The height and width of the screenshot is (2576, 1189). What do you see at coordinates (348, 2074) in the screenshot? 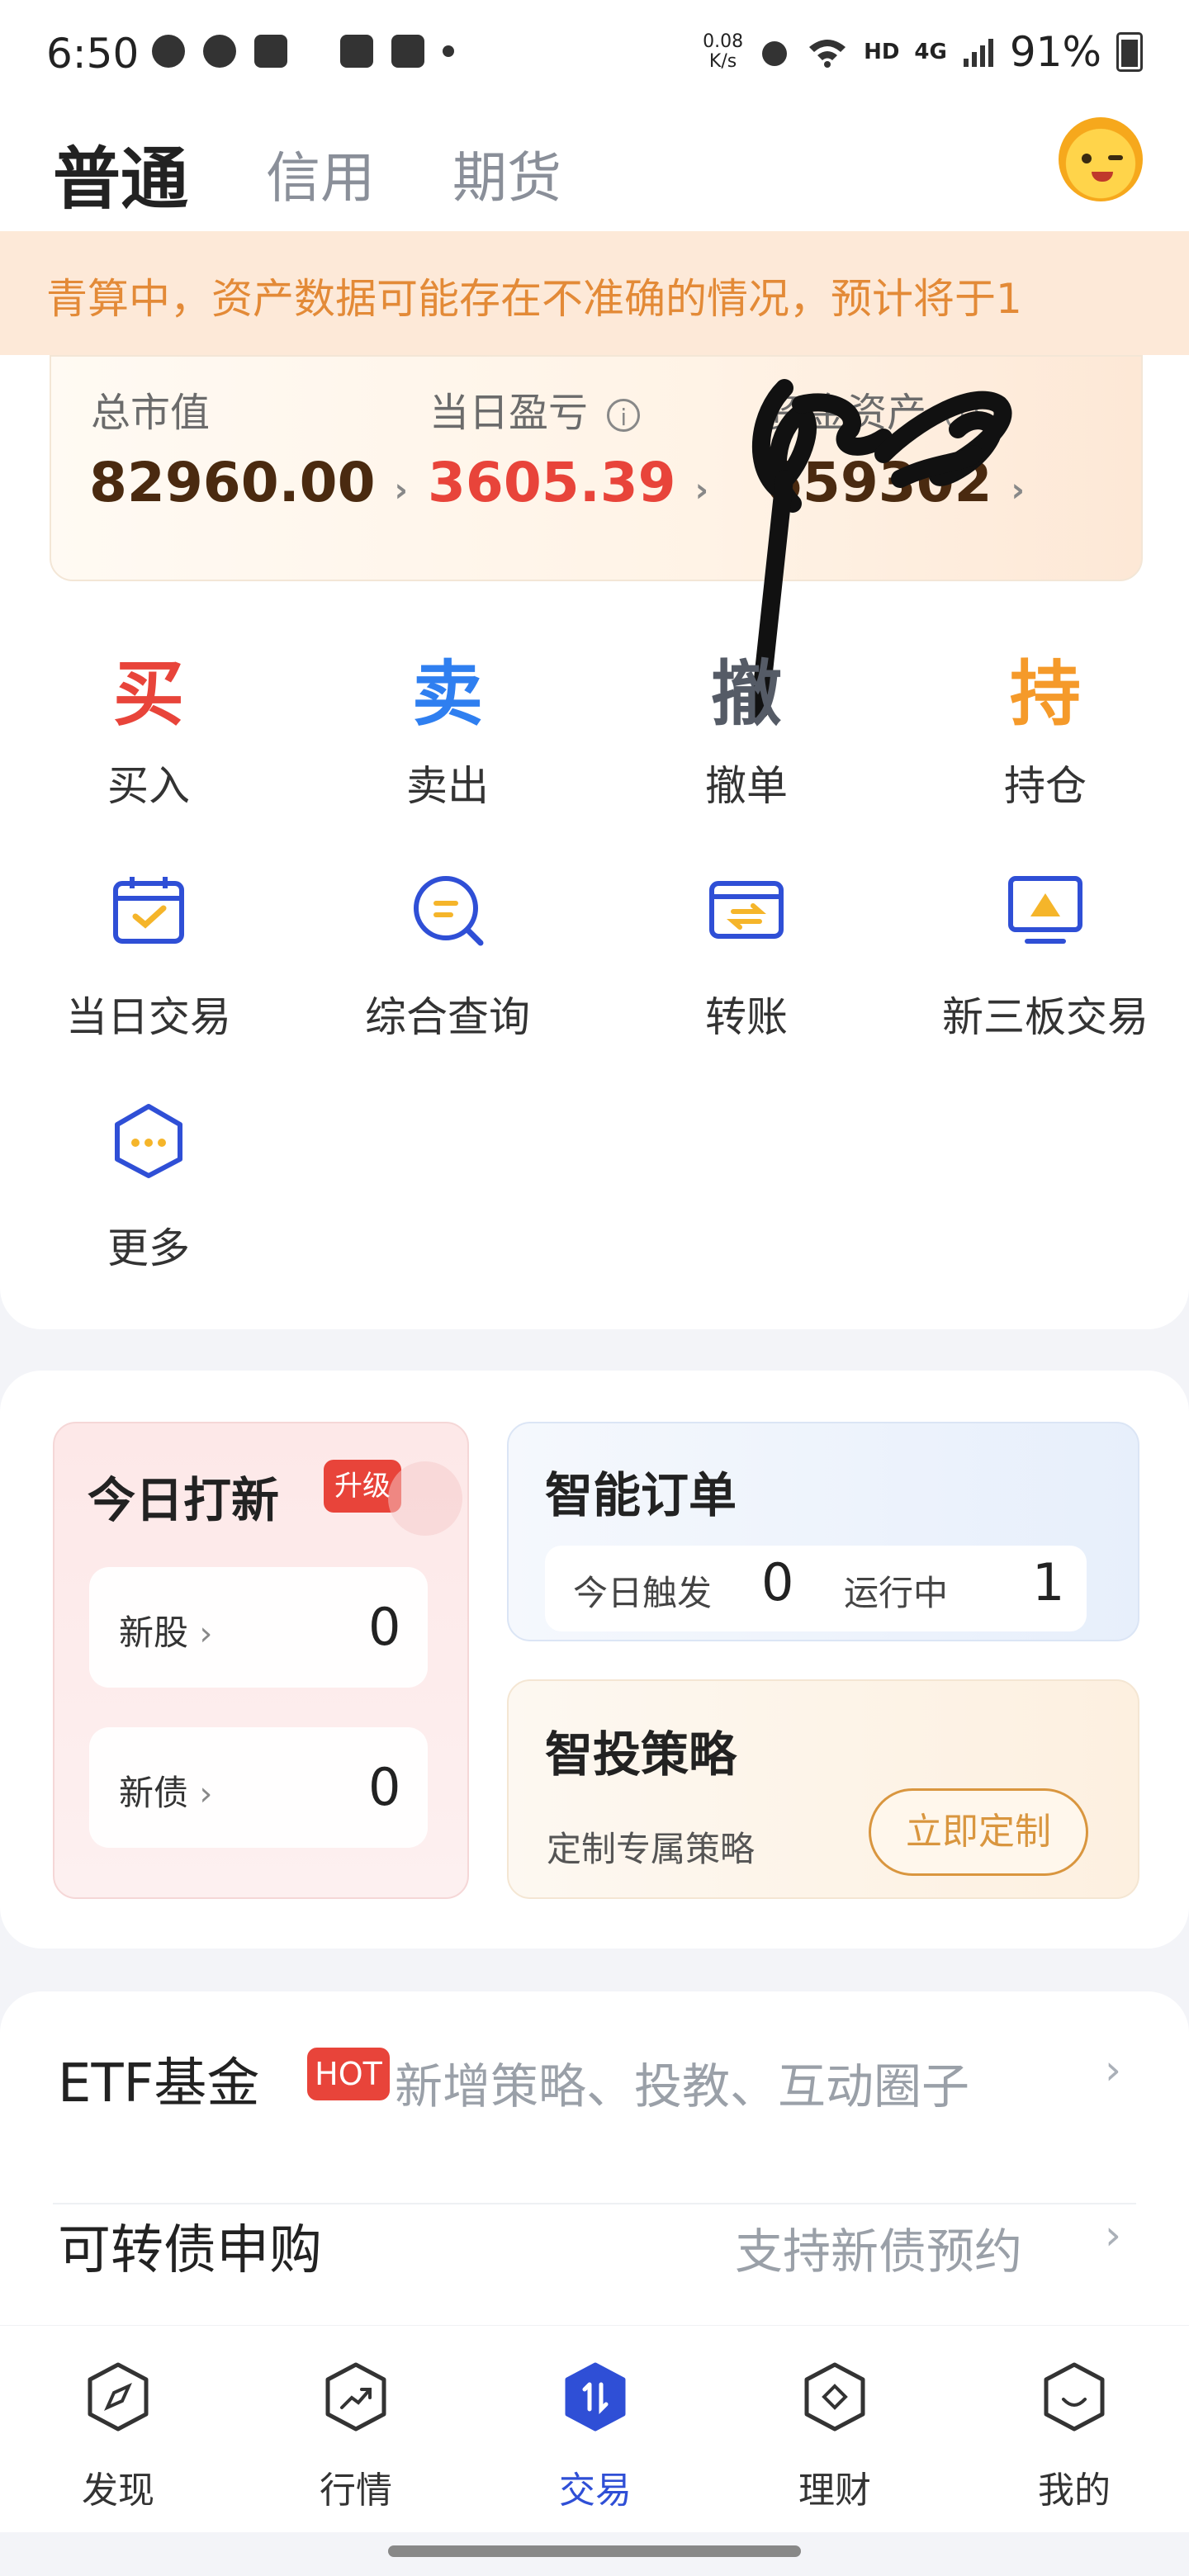
I see `hot-badge: HOT` at bounding box center [348, 2074].